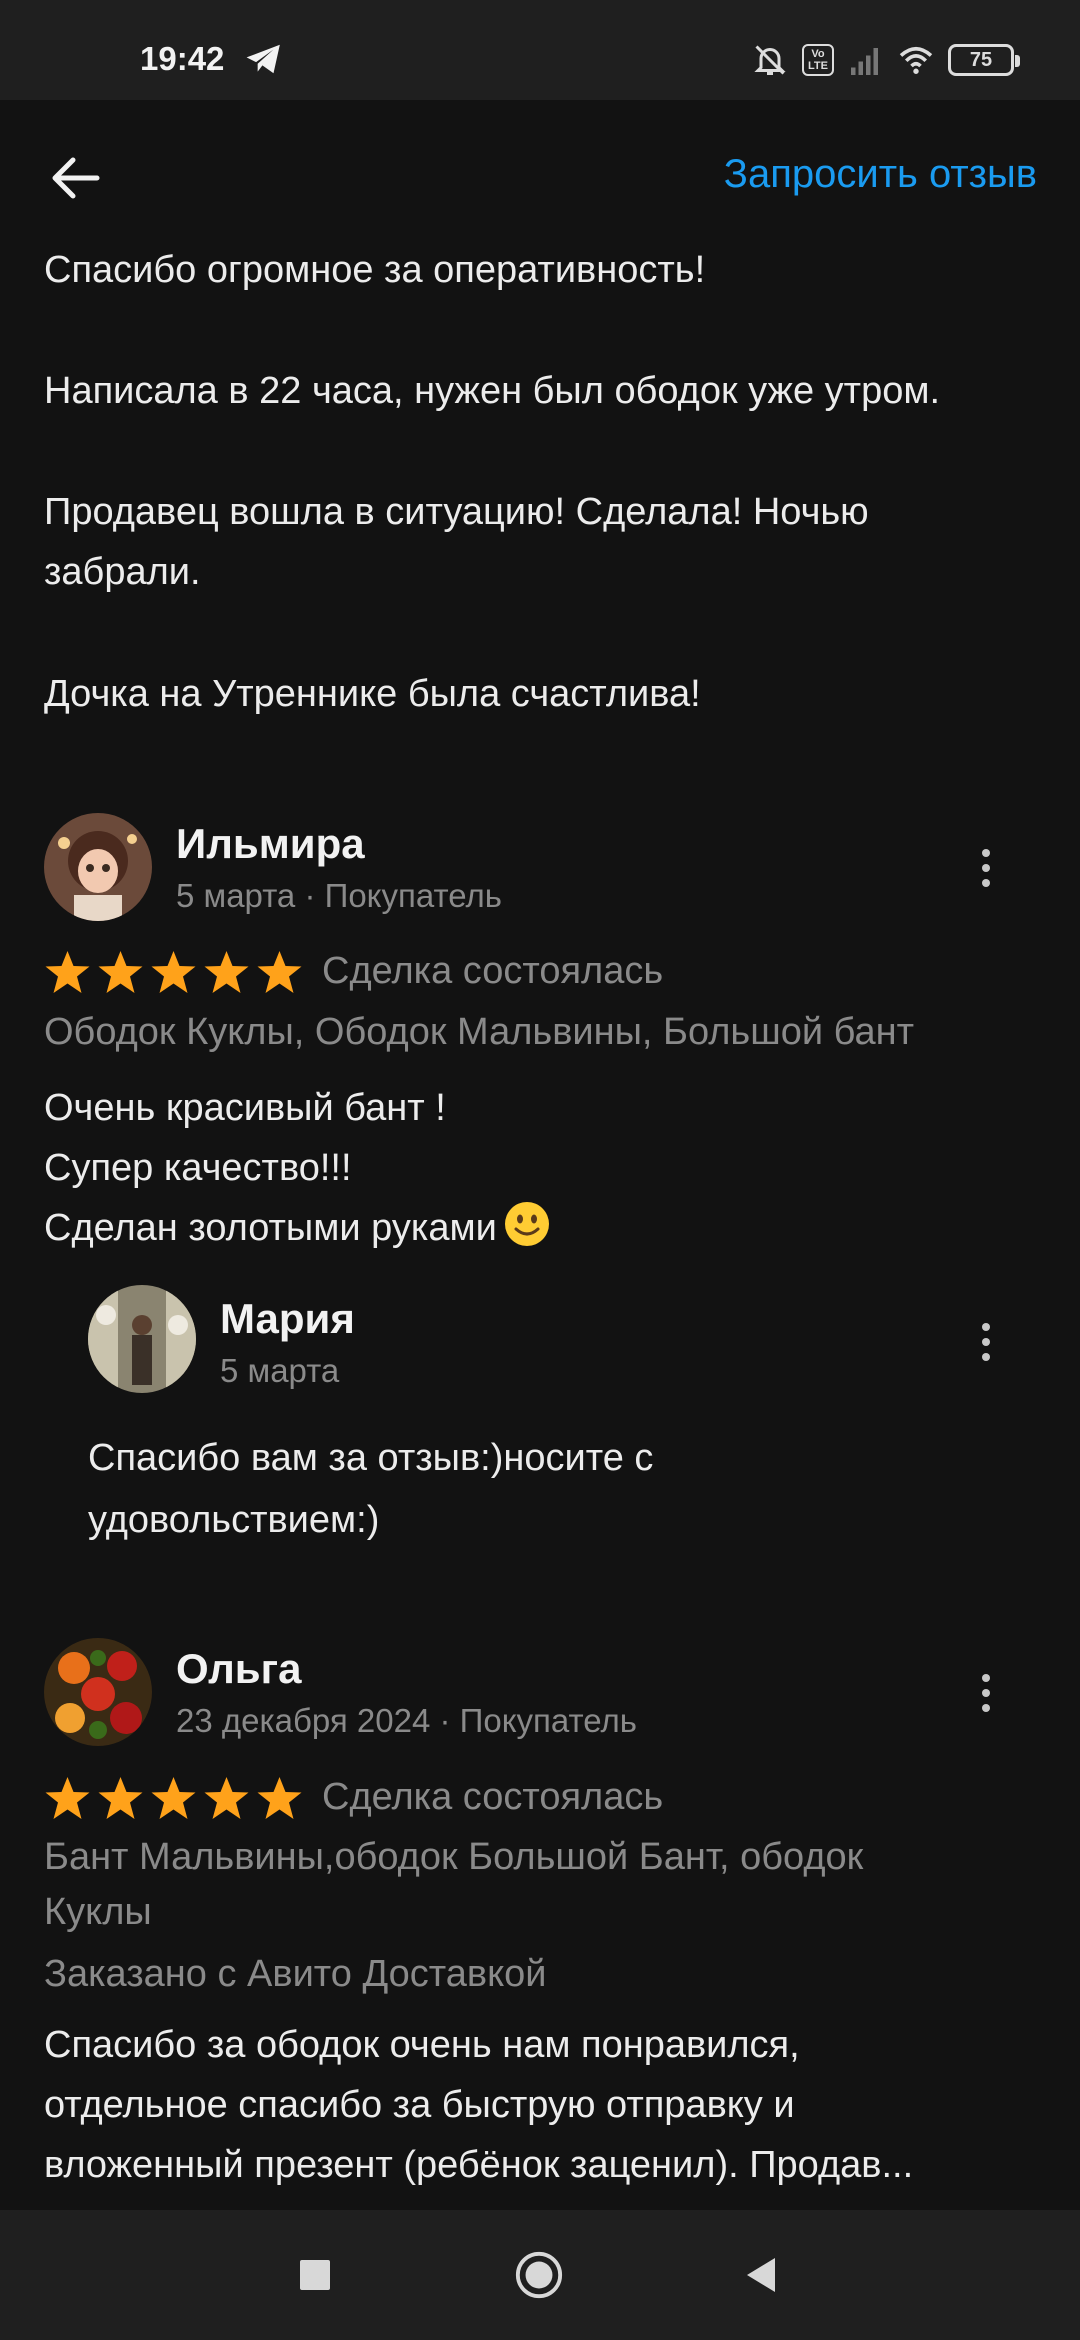  I want to click on review-meta: 5 марта · Покупатель, so click(339, 895).